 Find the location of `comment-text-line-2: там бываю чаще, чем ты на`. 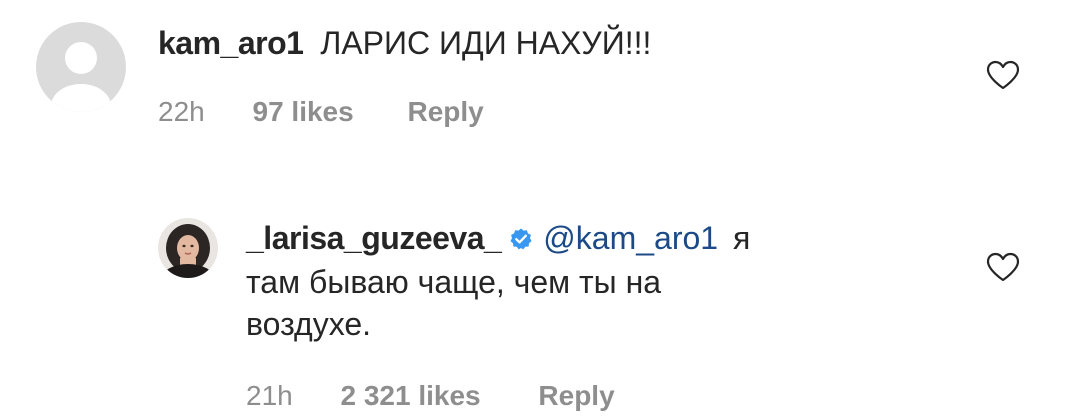

comment-text-line-2: там бываю чаще, чем ты на is located at coordinates (454, 282).